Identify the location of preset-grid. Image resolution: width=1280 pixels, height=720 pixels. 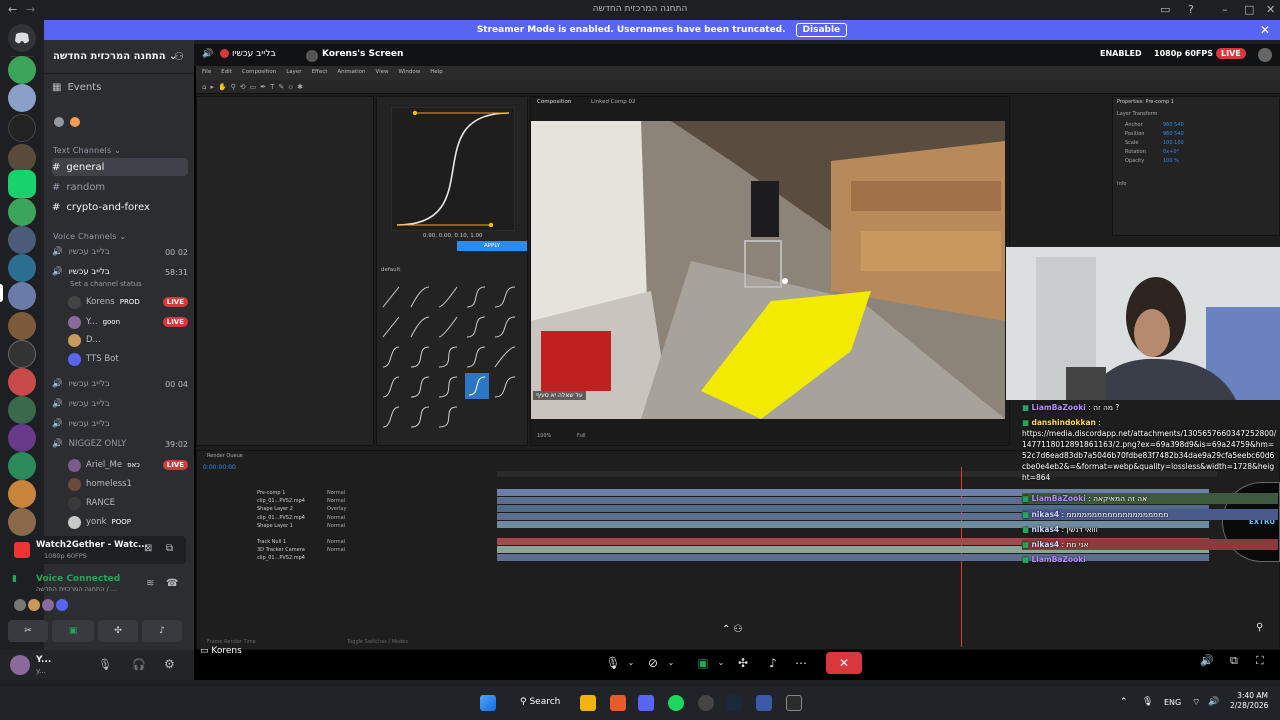
(453, 358).